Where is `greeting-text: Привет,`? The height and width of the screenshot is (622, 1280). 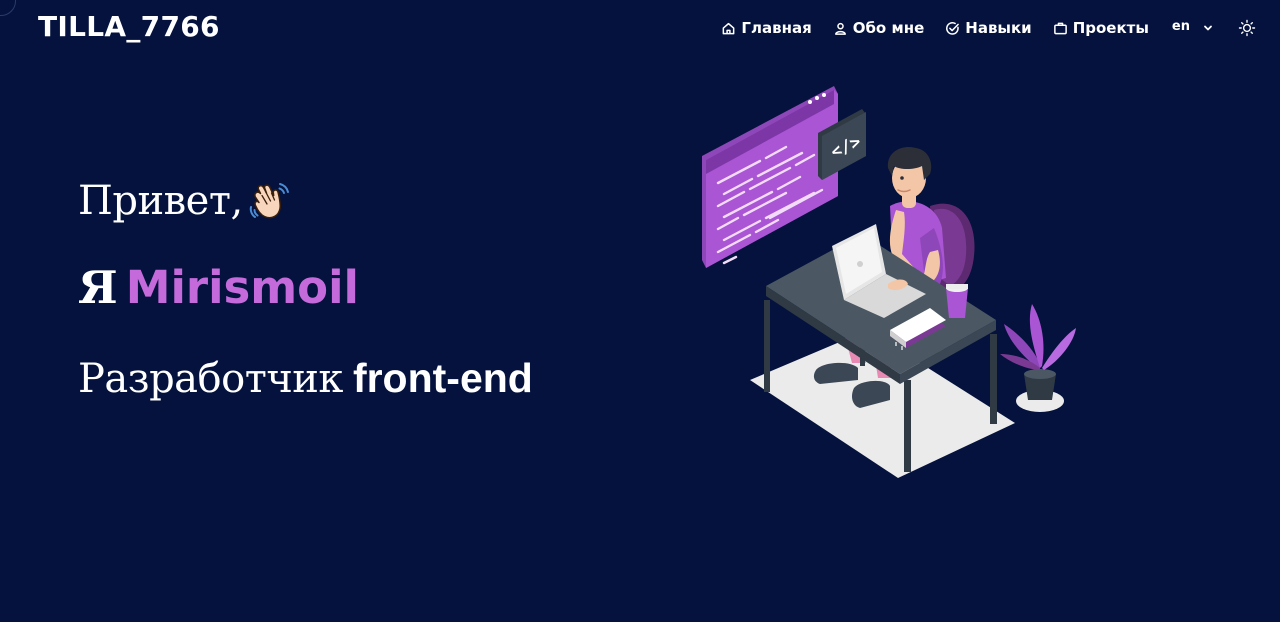 greeting-text: Привет, is located at coordinates (160, 201).